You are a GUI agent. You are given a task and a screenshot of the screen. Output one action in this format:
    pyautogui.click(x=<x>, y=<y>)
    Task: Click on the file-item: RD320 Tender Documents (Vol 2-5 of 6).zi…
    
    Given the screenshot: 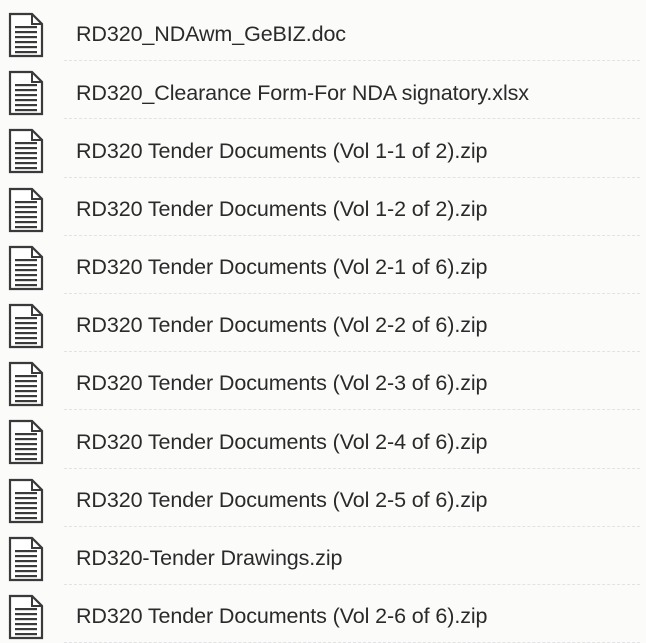 What is the action you would take?
    pyautogui.click(x=323, y=501)
    